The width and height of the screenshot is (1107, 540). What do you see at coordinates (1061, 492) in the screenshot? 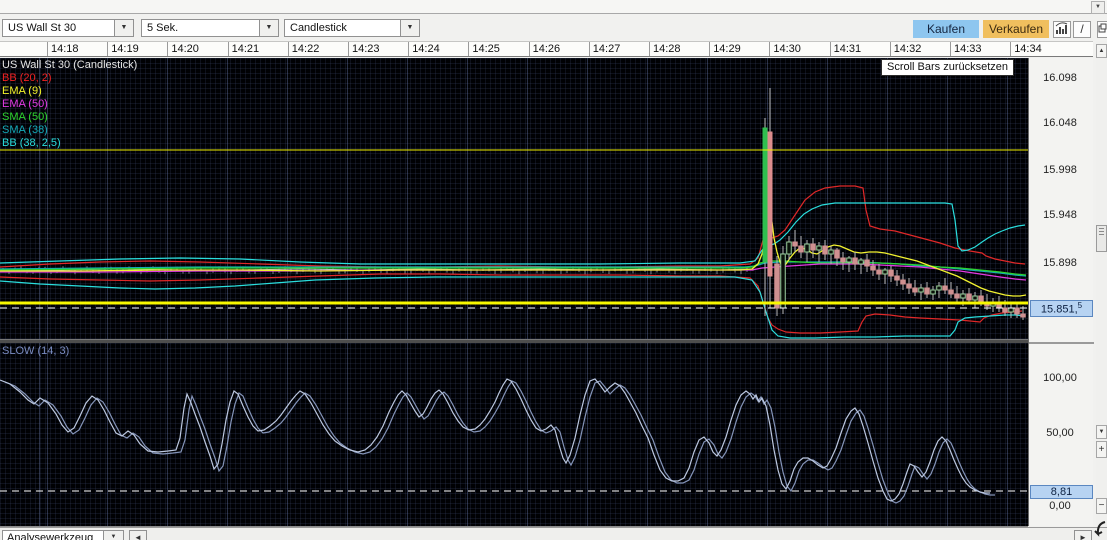
I see `stochastic-value-badge: 8,81` at bounding box center [1061, 492].